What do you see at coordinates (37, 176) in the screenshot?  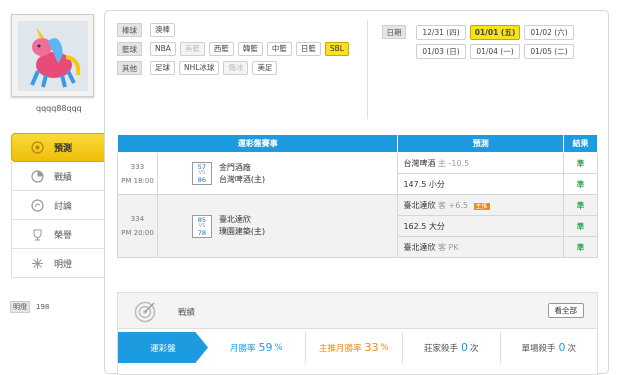 I see `chart-icon` at bounding box center [37, 176].